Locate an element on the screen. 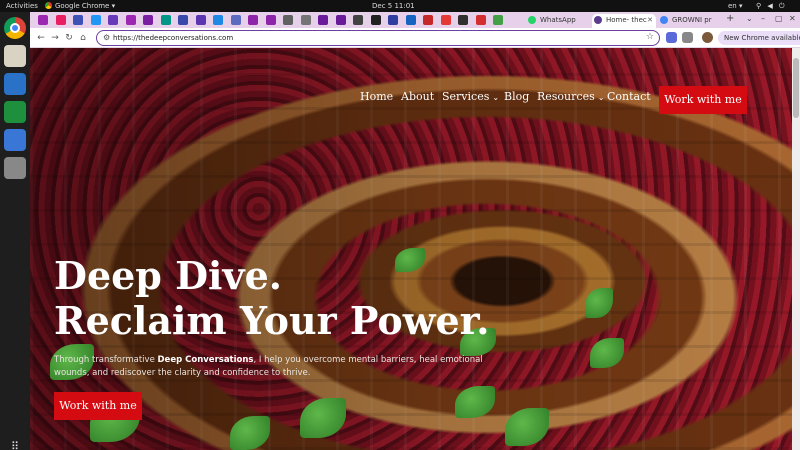 The image size is (800, 450). system-tray: ⚲ ◀ ⏻ is located at coordinates (771, 6).